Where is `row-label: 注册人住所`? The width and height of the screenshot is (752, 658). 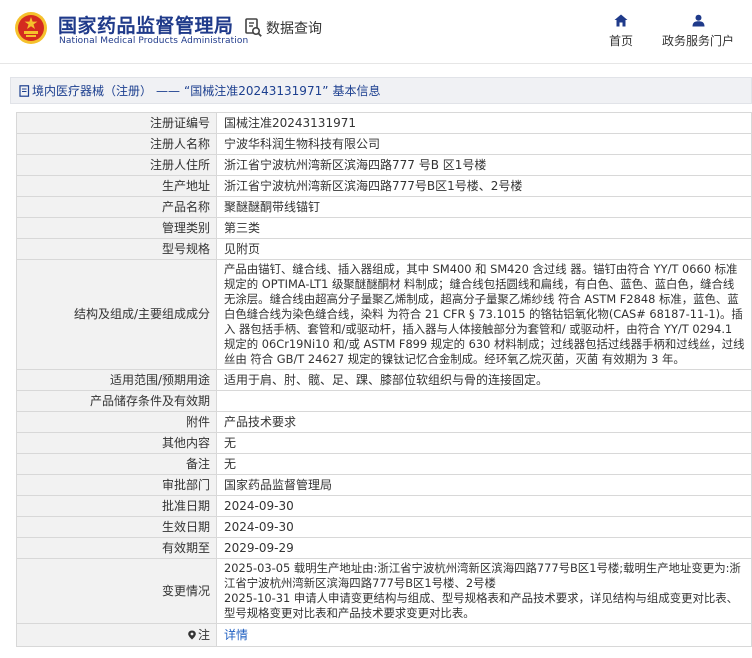
row-label: 注册人住所 is located at coordinates (116, 165).